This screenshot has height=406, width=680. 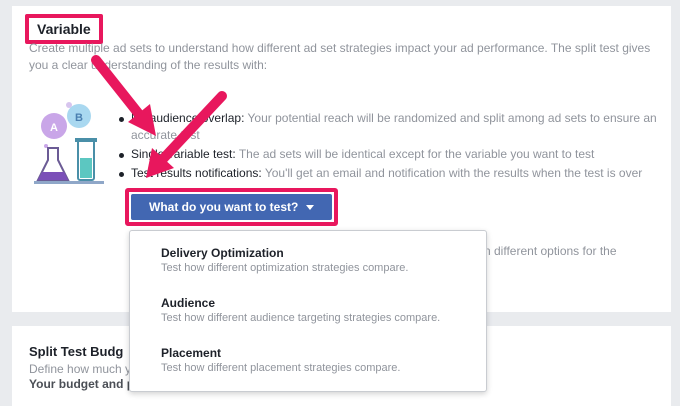 I want to click on what-to-test-dropdown-button: What do you want to test?, so click(x=232, y=207).